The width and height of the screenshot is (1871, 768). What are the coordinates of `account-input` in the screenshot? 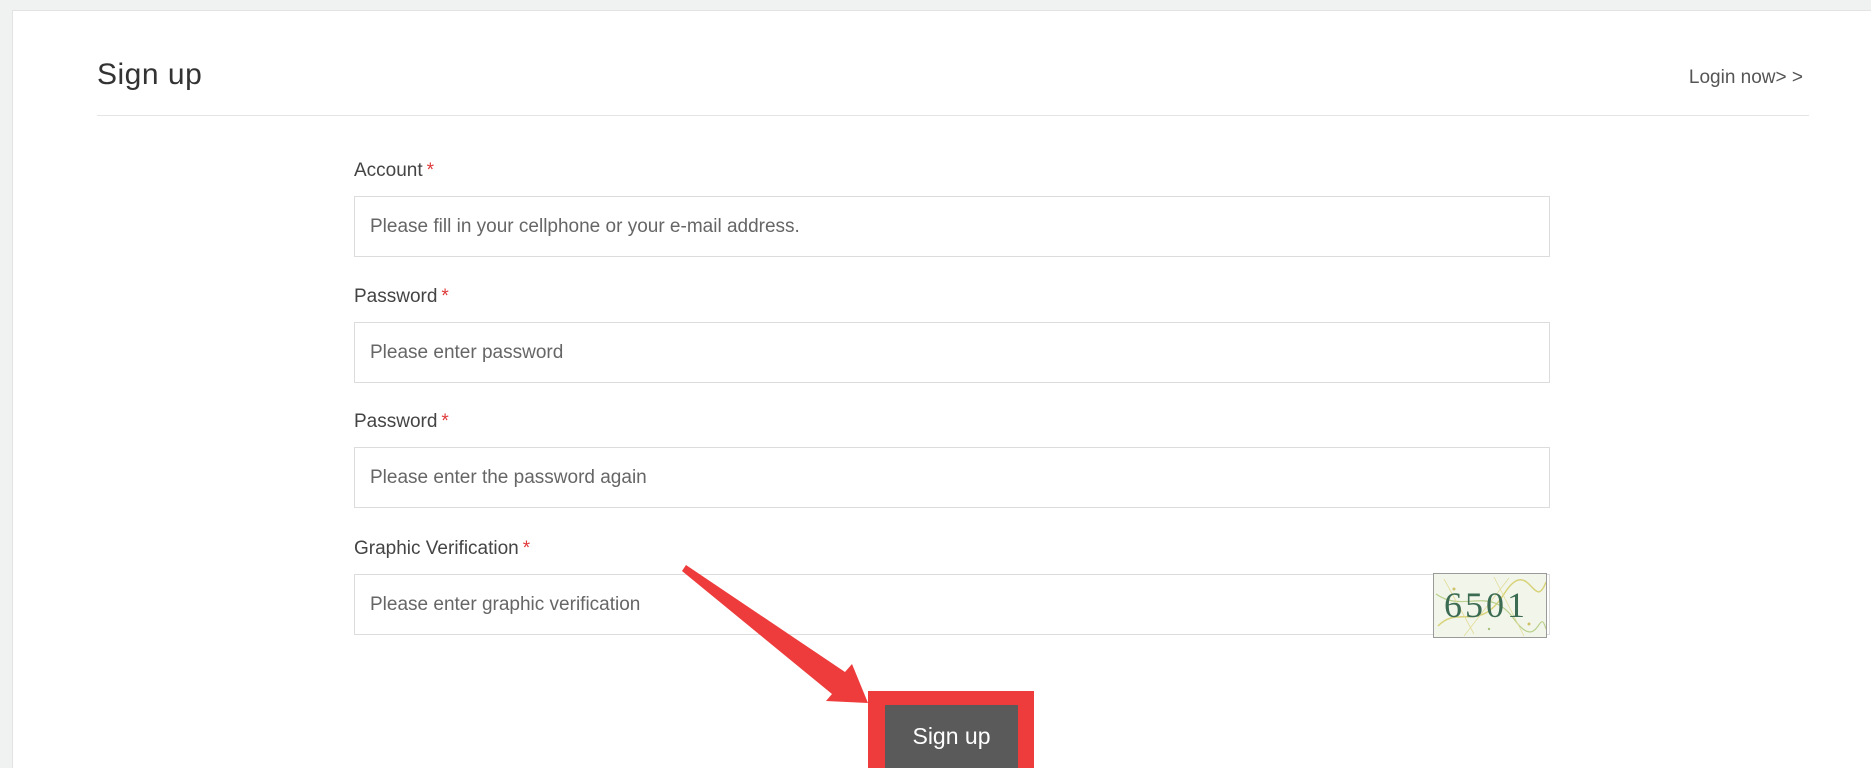 It's located at (952, 226).